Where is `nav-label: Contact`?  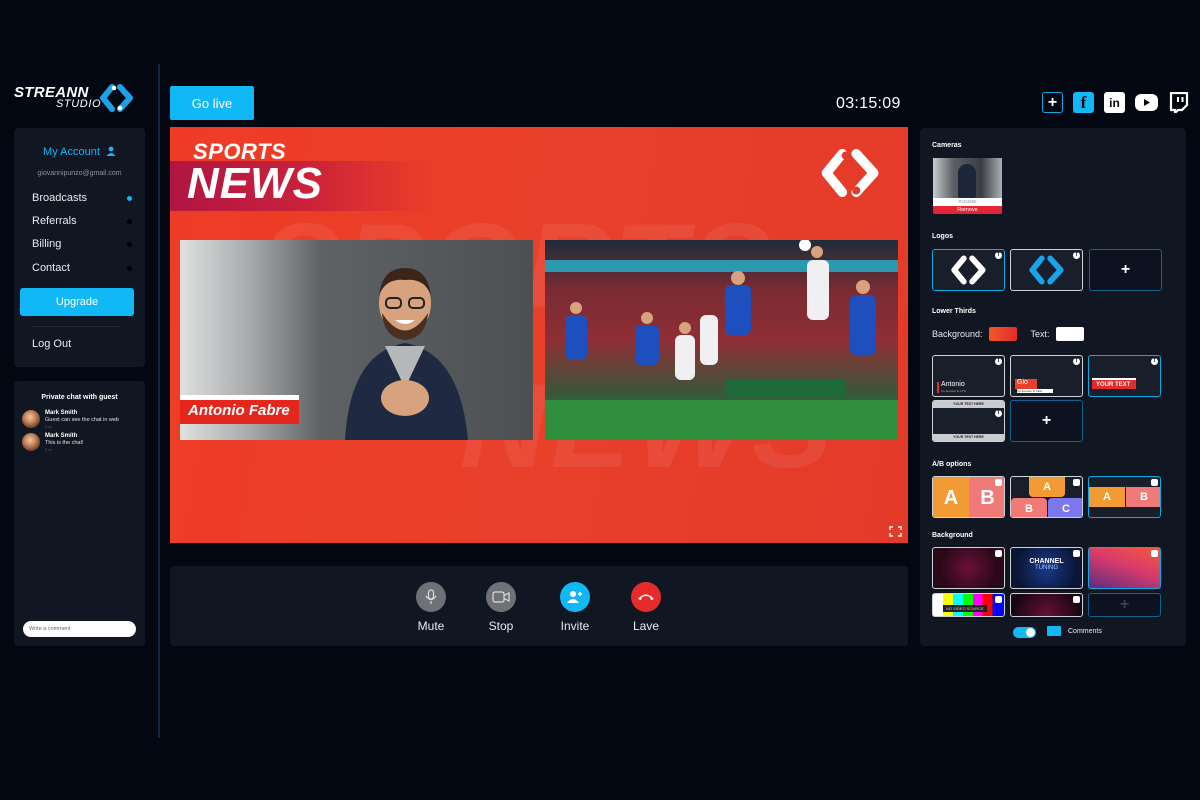 nav-label: Contact is located at coordinates (51, 268).